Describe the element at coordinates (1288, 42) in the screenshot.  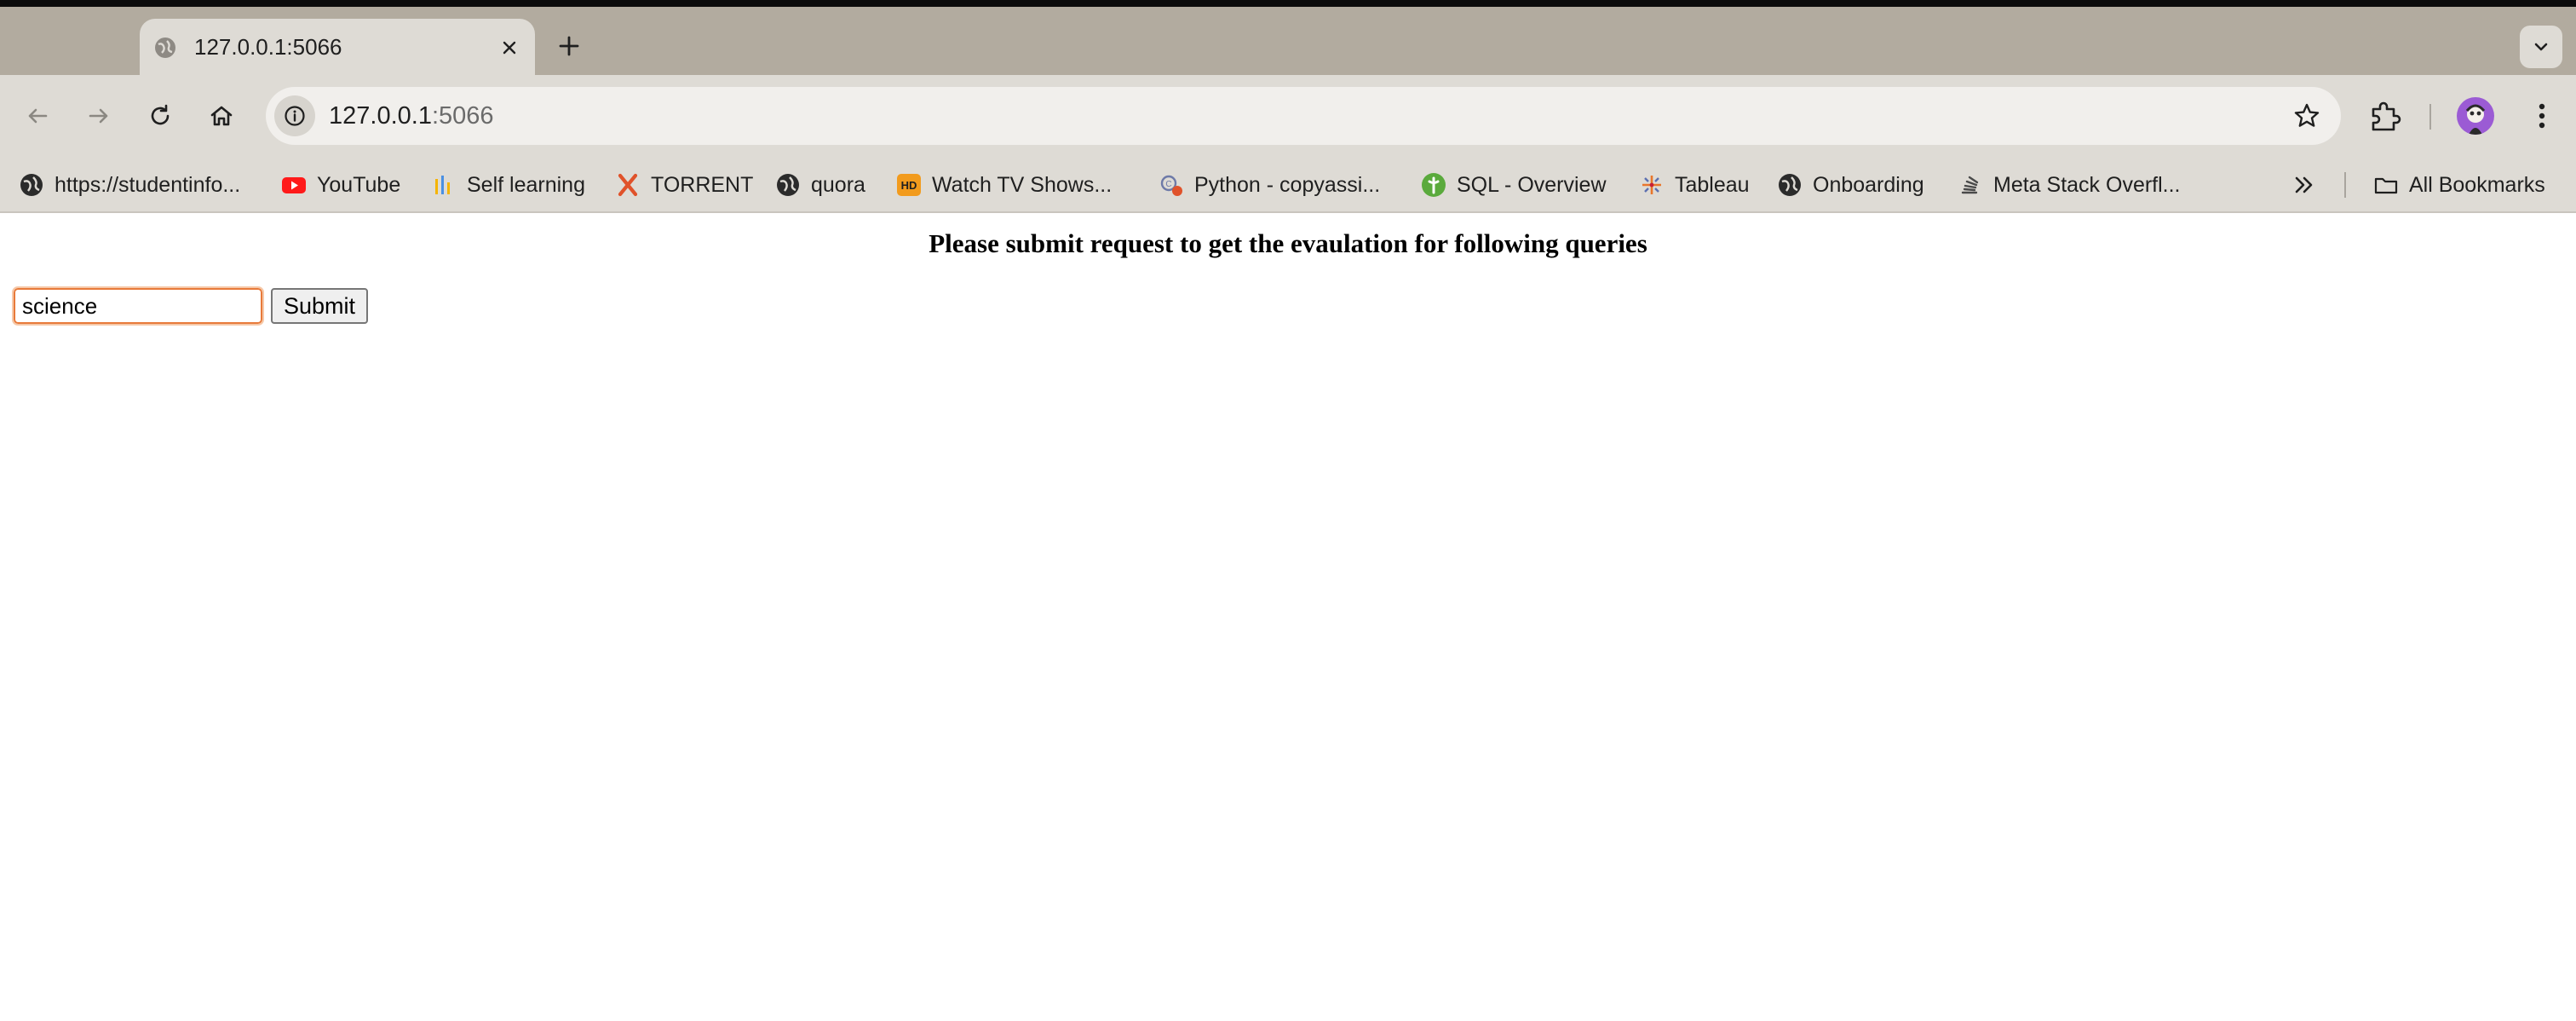
I see `tab-strip: 127.0.0.1:5066` at that location.